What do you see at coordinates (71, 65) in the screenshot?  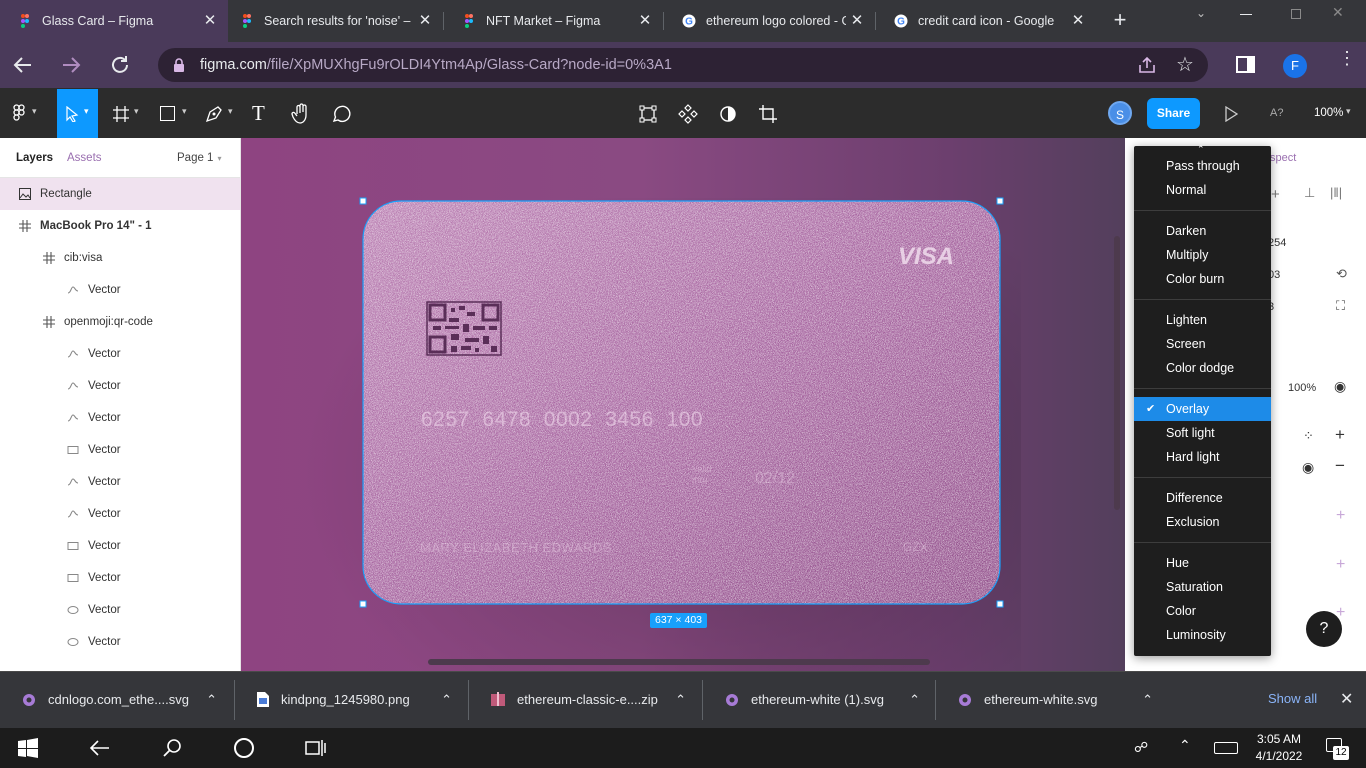 I see `forward-icon` at bounding box center [71, 65].